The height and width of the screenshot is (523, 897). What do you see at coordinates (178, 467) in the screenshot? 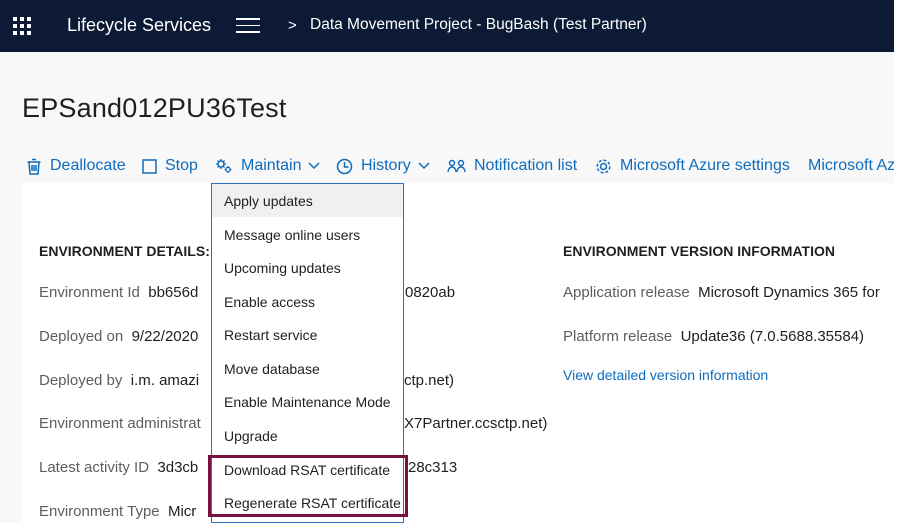
I see `latest-activity-value-start: 3d3cb` at bounding box center [178, 467].